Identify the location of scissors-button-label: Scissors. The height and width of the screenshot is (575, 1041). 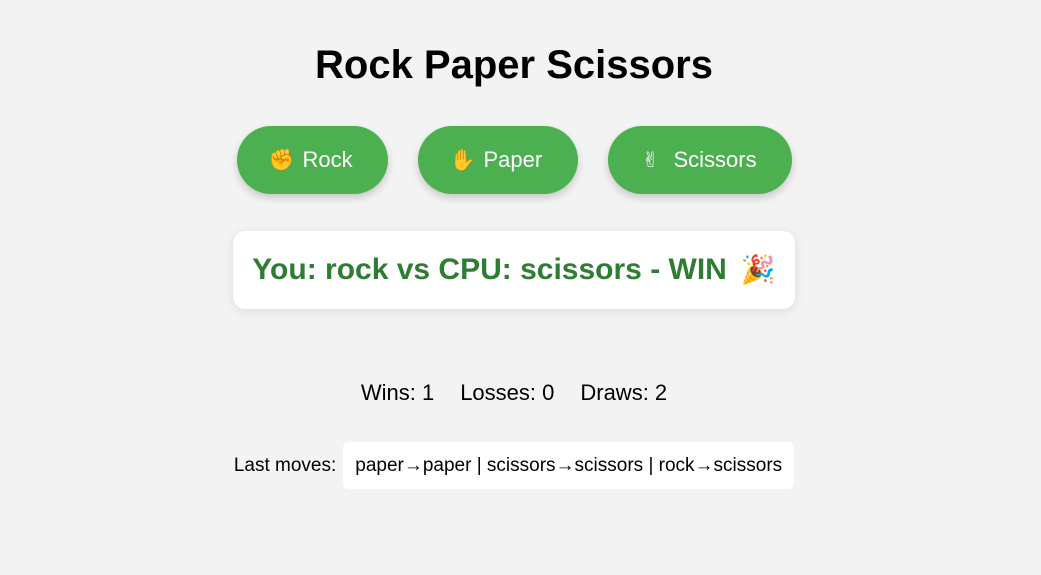
(715, 159).